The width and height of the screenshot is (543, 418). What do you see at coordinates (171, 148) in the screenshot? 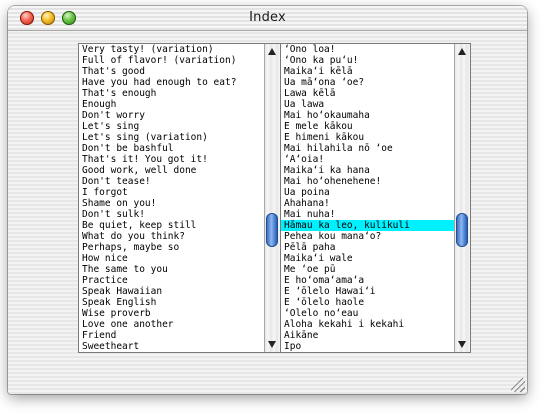
I see `list-item: Don't be bashful` at bounding box center [171, 148].